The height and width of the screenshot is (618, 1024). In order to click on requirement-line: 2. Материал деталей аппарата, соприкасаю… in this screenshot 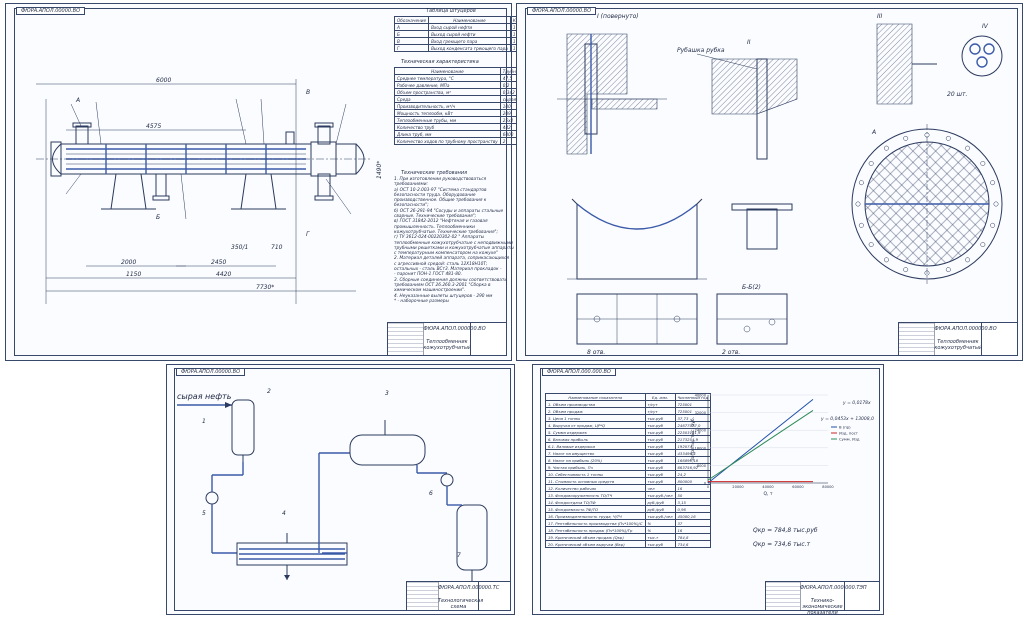, I will do `click(452, 259)`.